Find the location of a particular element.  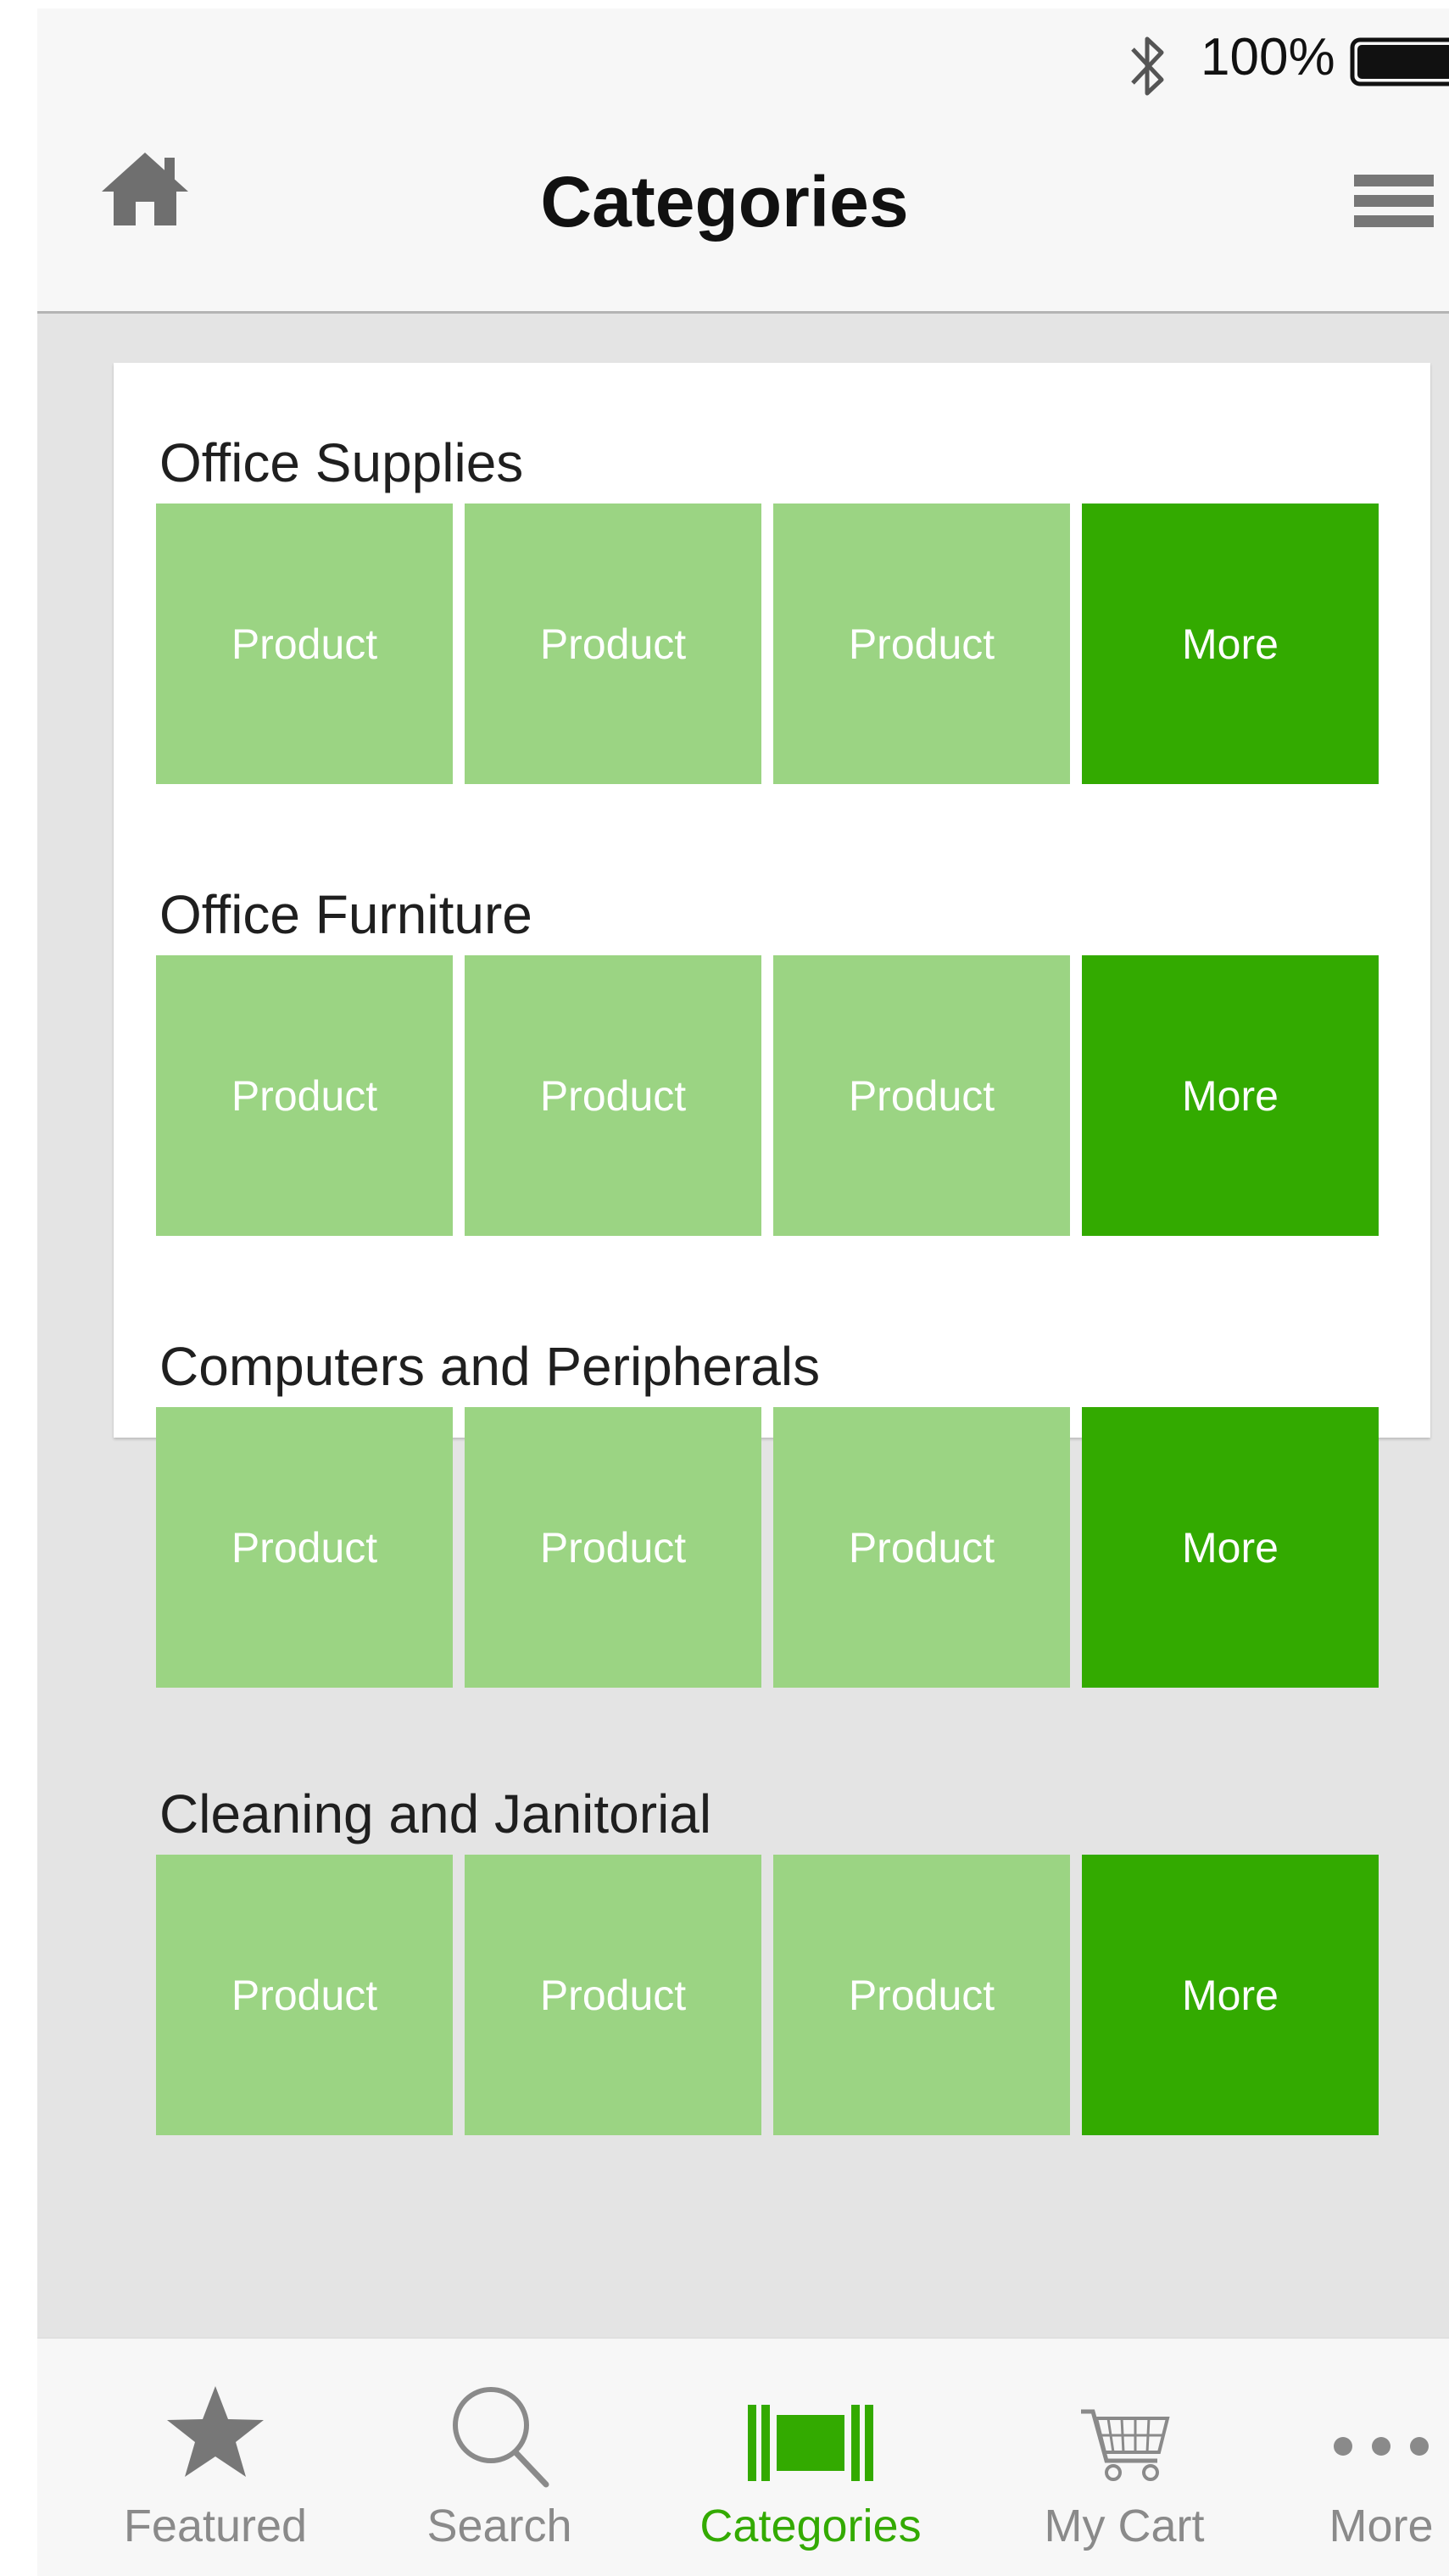

tab-bar: Featured Search Categories My Cart More is located at coordinates (743, 2456).